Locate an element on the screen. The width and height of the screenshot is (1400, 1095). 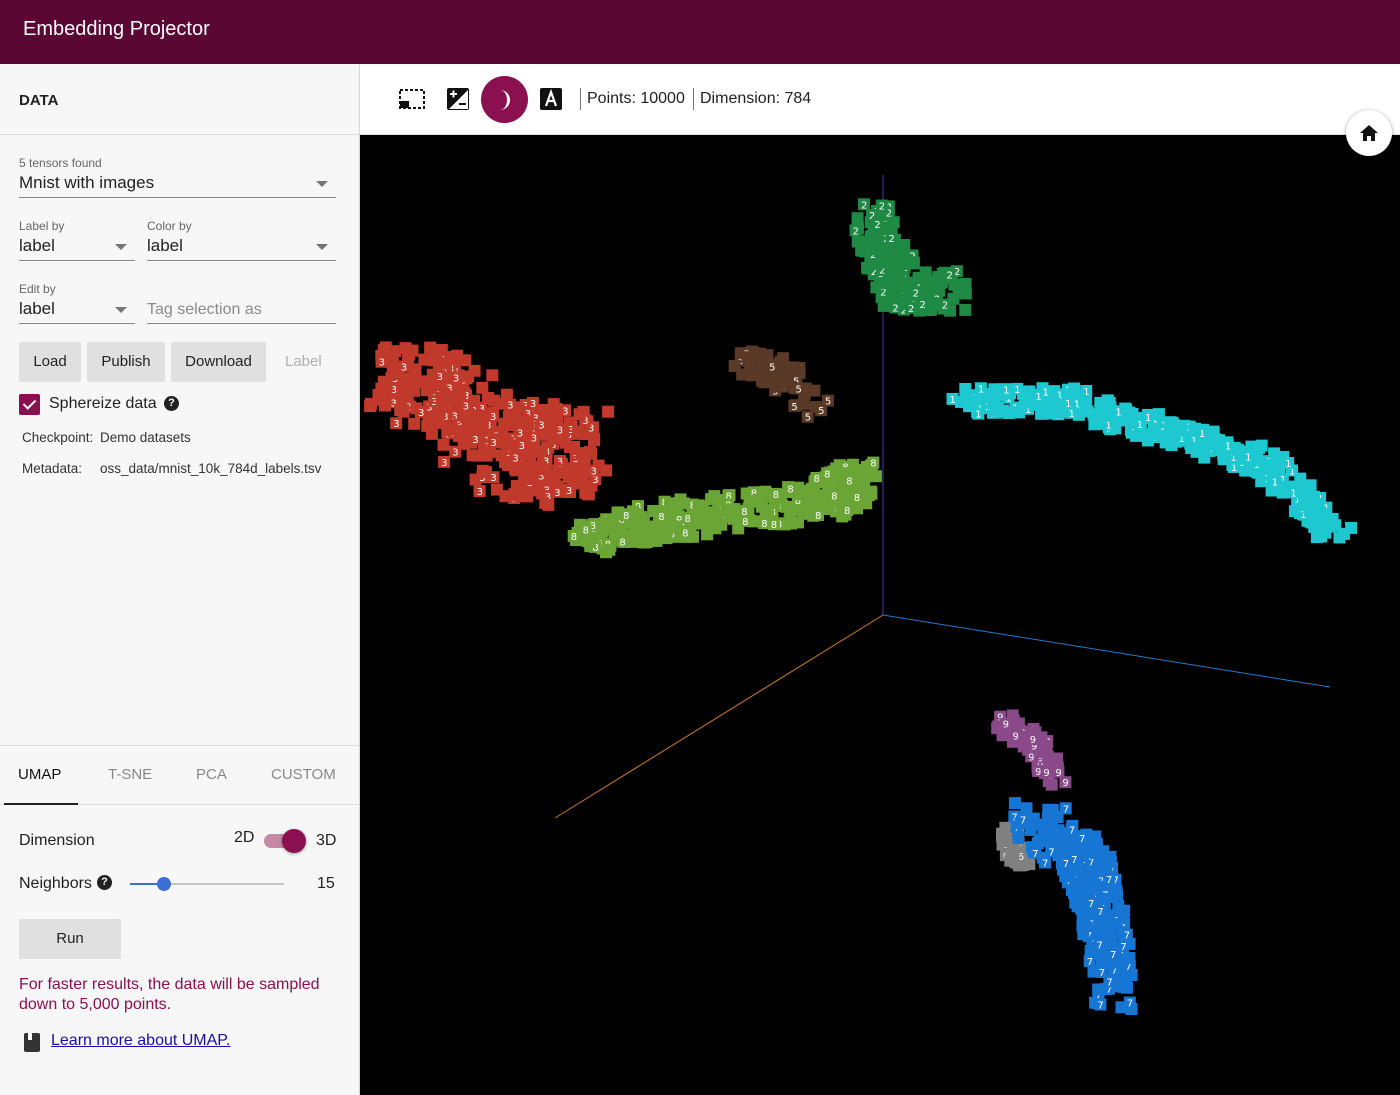
contrast-icon is located at coordinates (458, 99).